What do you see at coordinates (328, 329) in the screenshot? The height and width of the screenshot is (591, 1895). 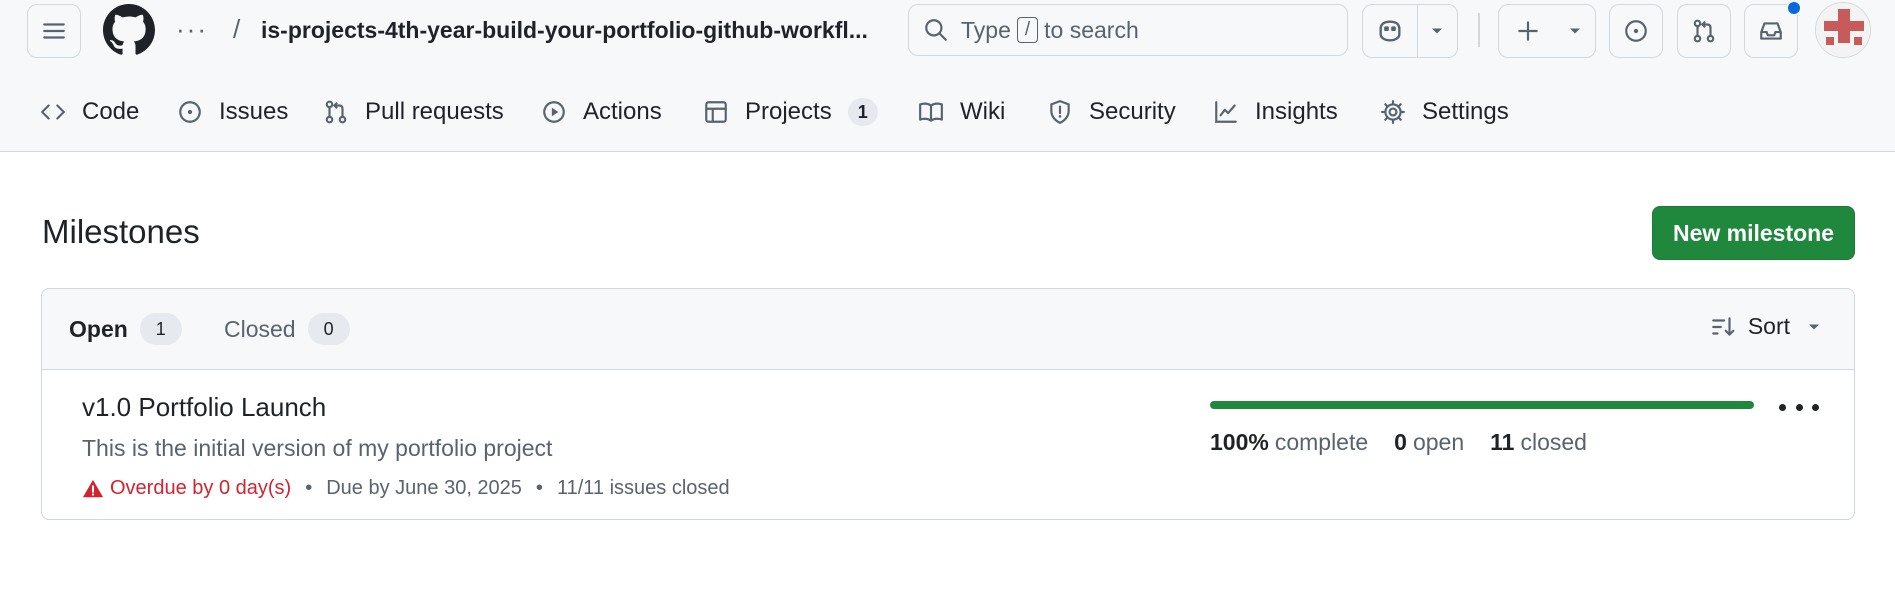 I see `closed-count-badge: 0` at bounding box center [328, 329].